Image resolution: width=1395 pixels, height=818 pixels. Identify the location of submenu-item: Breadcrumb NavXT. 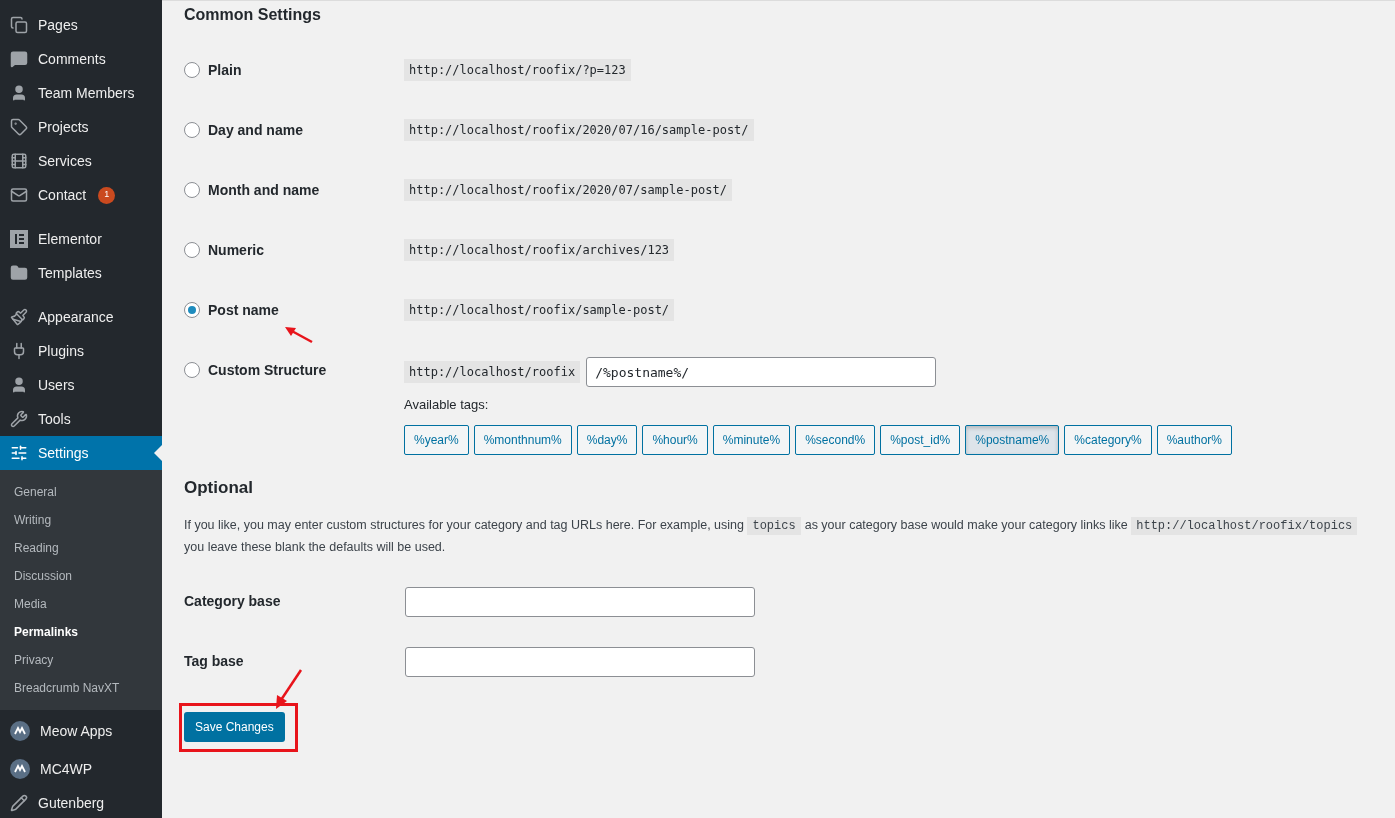
(81, 688).